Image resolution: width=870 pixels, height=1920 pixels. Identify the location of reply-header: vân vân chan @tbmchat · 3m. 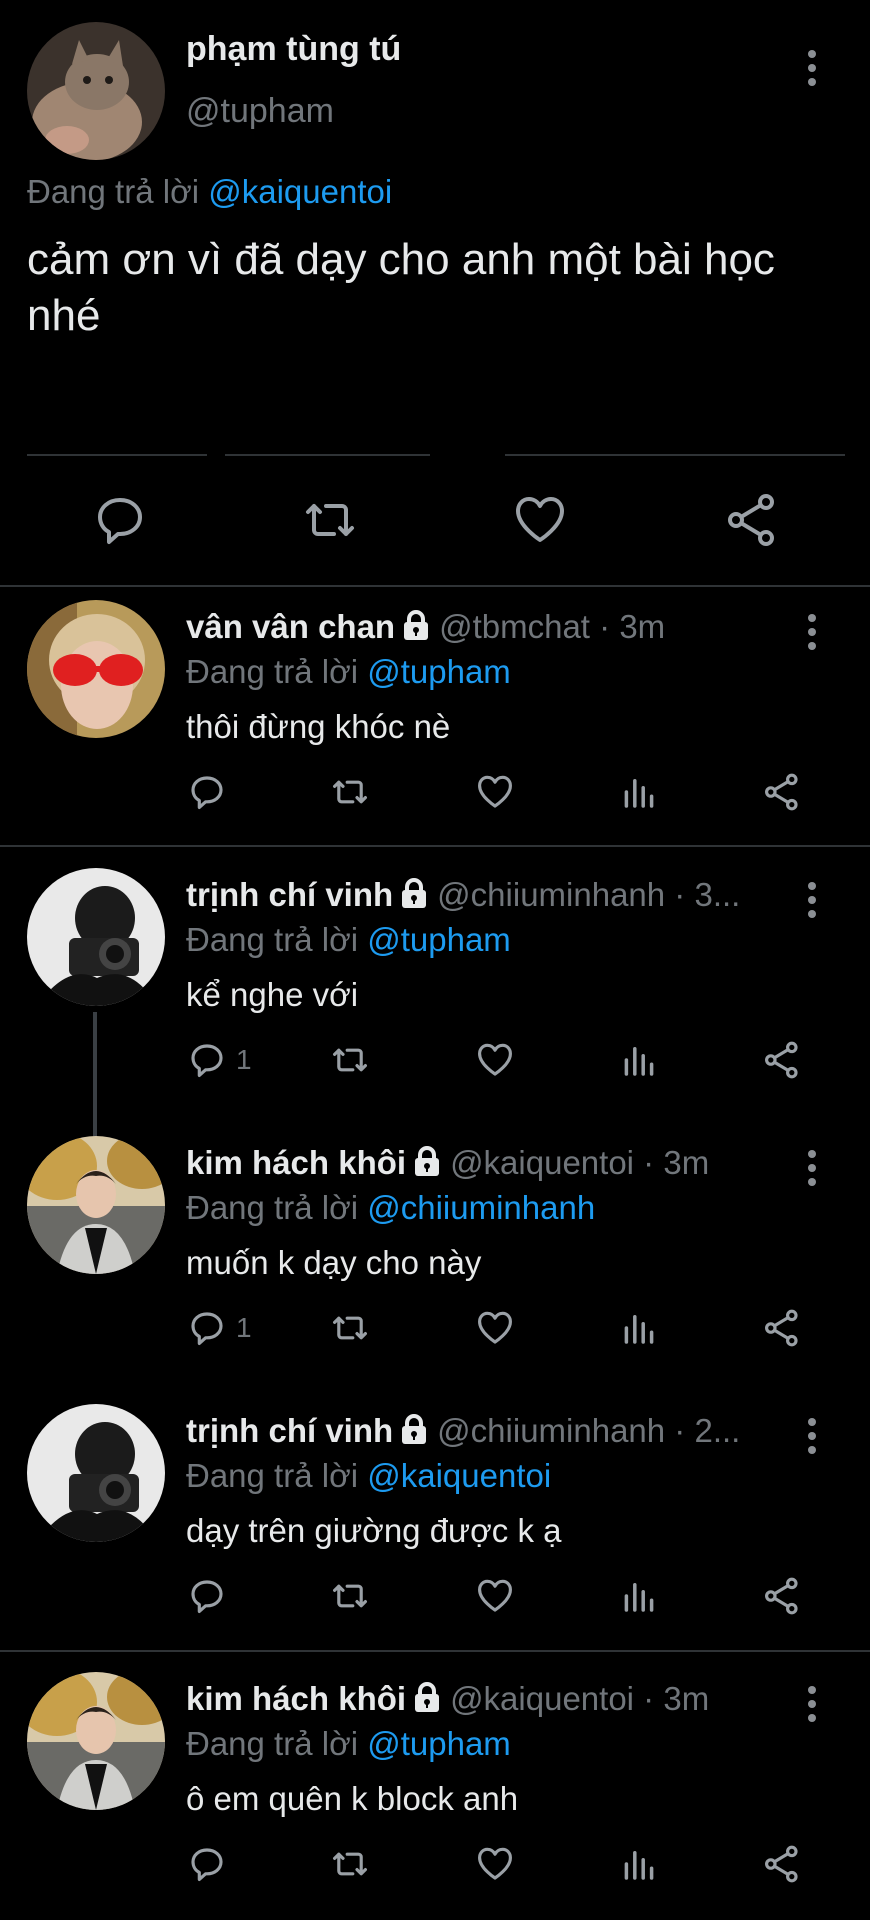
(496, 628).